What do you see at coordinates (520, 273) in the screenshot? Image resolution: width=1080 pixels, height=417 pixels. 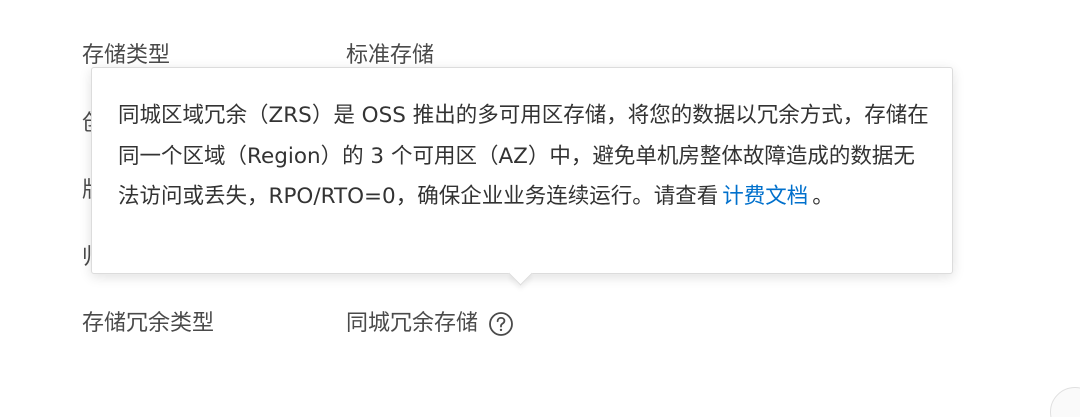 I see `tooltip-arrow` at bounding box center [520, 273].